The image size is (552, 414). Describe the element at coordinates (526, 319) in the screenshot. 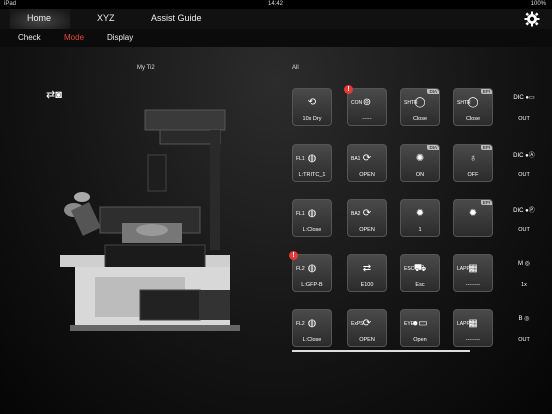

I see `bertrand-icon: ◎` at that location.